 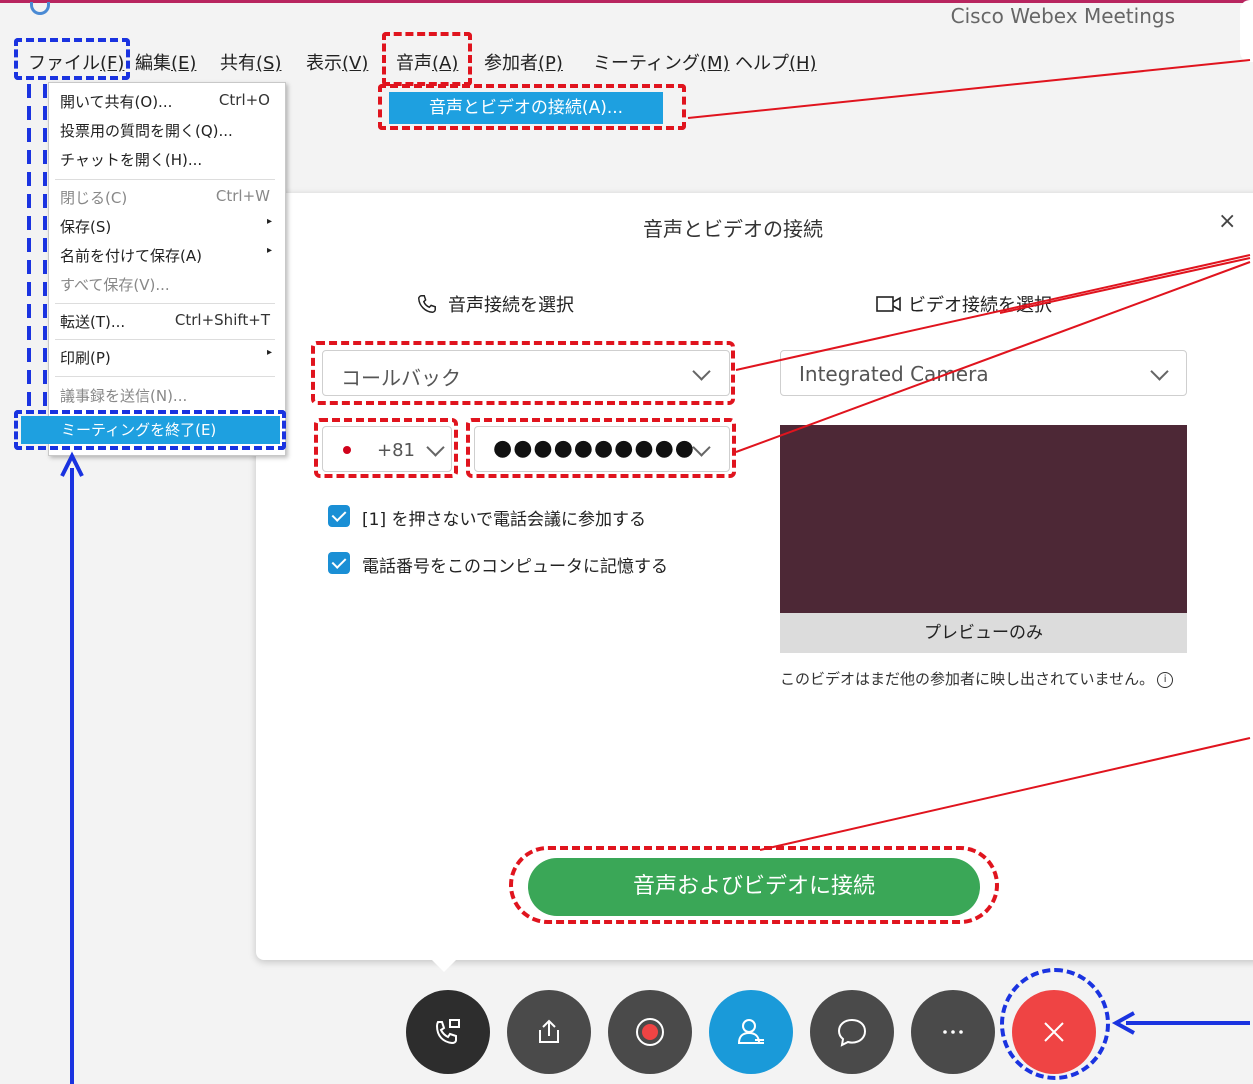 I want to click on file-menu-bracket, so click(x=37, y=246).